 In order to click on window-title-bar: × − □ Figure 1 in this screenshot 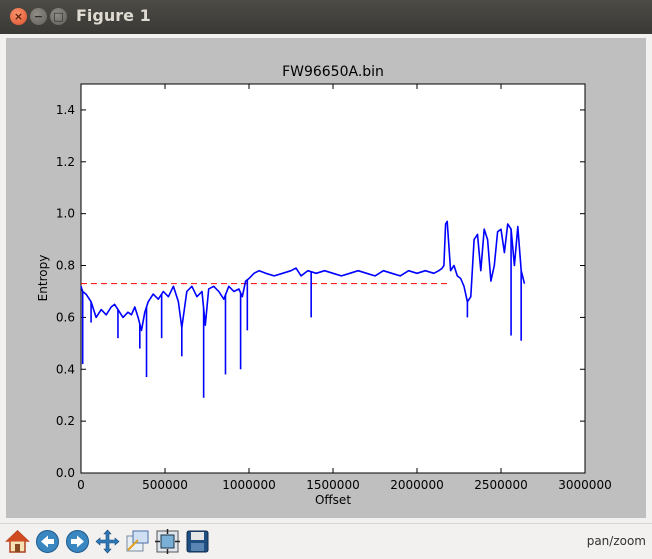, I will do `click(326, 17)`.